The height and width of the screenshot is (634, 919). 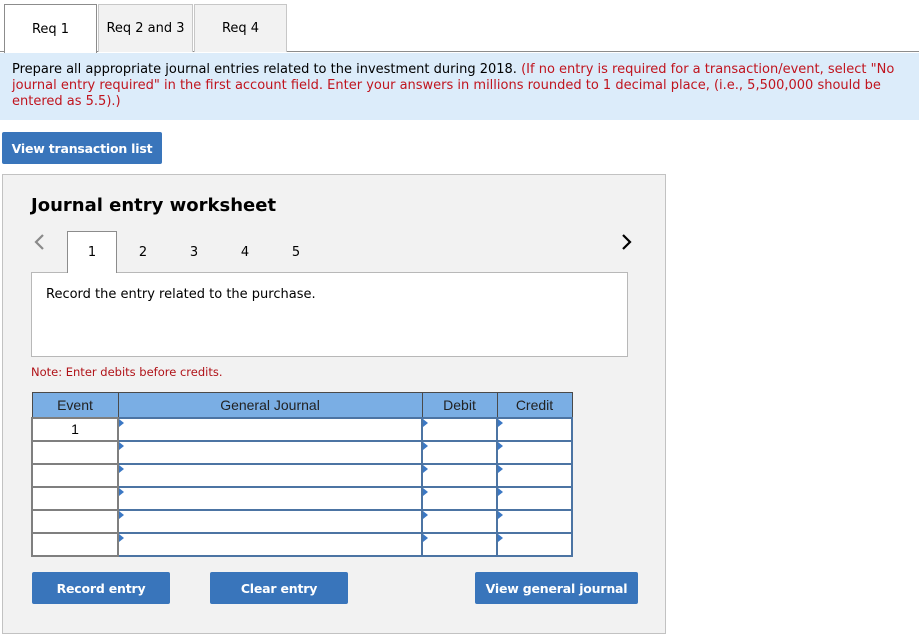 What do you see at coordinates (534, 405) in the screenshot?
I see `header-credit: Credit` at bounding box center [534, 405].